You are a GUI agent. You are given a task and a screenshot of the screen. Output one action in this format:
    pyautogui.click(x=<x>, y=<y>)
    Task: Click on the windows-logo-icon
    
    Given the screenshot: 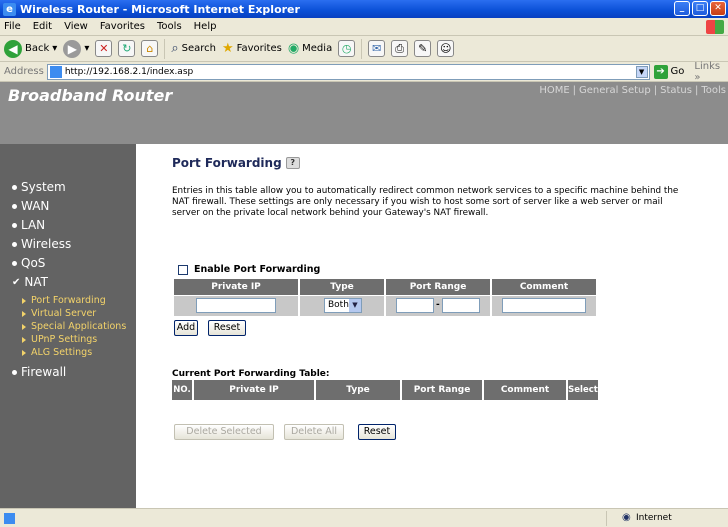 What is the action you would take?
    pyautogui.click(x=715, y=27)
    